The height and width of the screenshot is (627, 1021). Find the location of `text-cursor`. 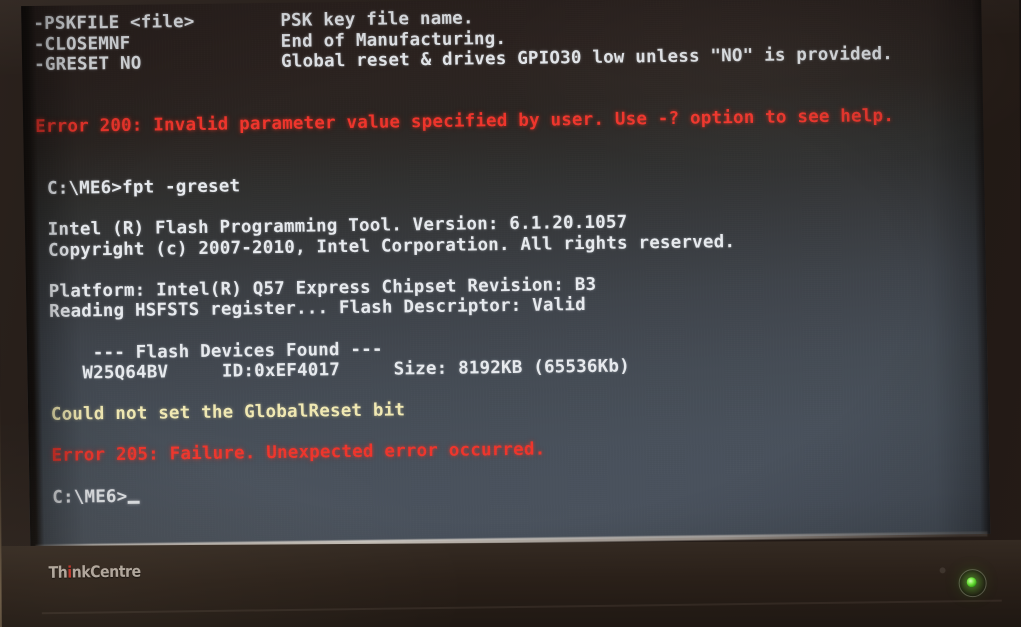

text-cursor is located at coordinates (133, 502).